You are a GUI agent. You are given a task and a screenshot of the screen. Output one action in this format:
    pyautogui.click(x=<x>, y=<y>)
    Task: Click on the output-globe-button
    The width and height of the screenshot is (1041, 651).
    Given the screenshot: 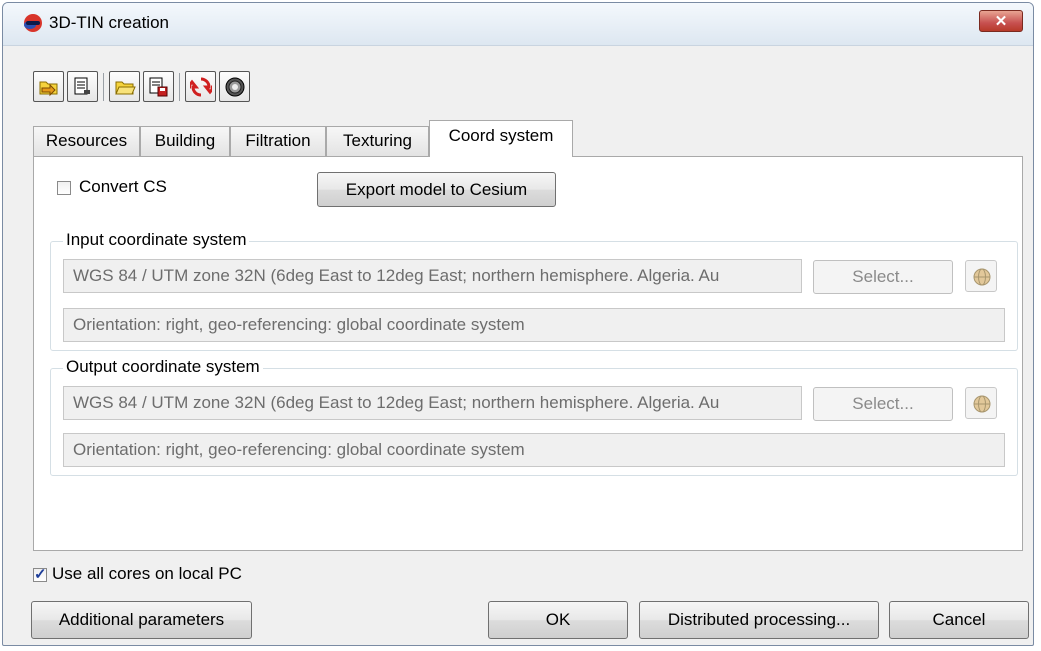 What is the action you would take?
    pyautogui.click(x=981, y=403)
    